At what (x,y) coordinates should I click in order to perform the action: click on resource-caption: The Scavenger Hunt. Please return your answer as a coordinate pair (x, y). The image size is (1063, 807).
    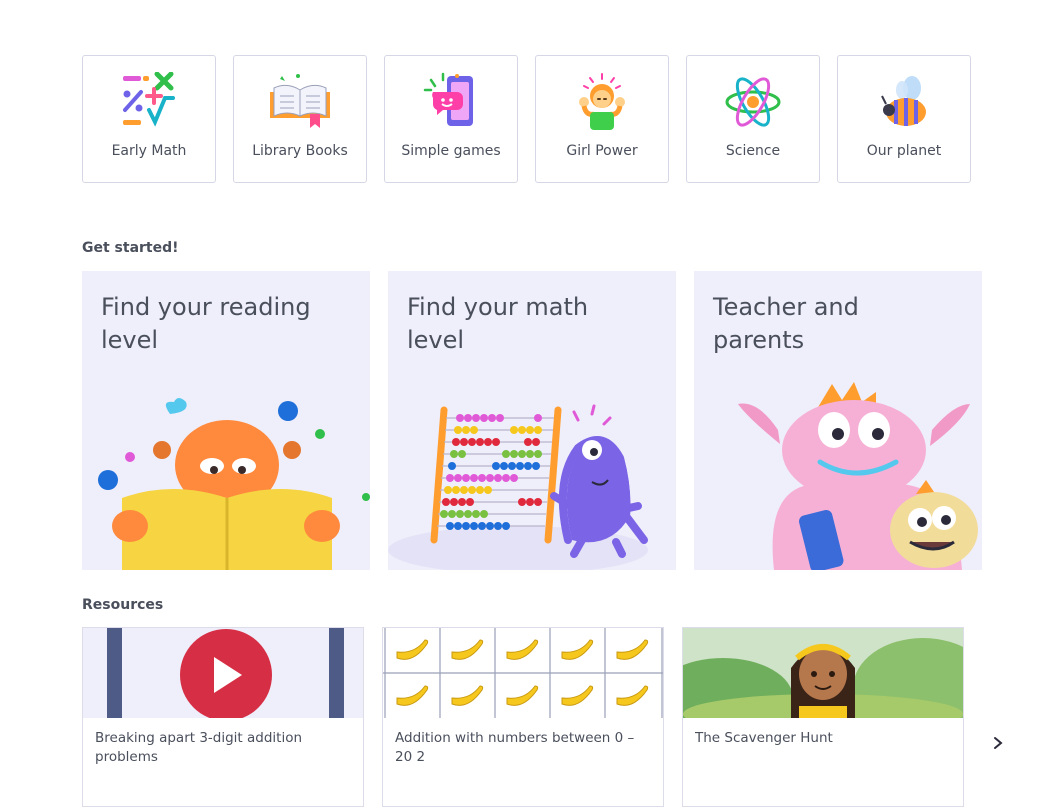
    Looking at the image, I should click on (764, 738).